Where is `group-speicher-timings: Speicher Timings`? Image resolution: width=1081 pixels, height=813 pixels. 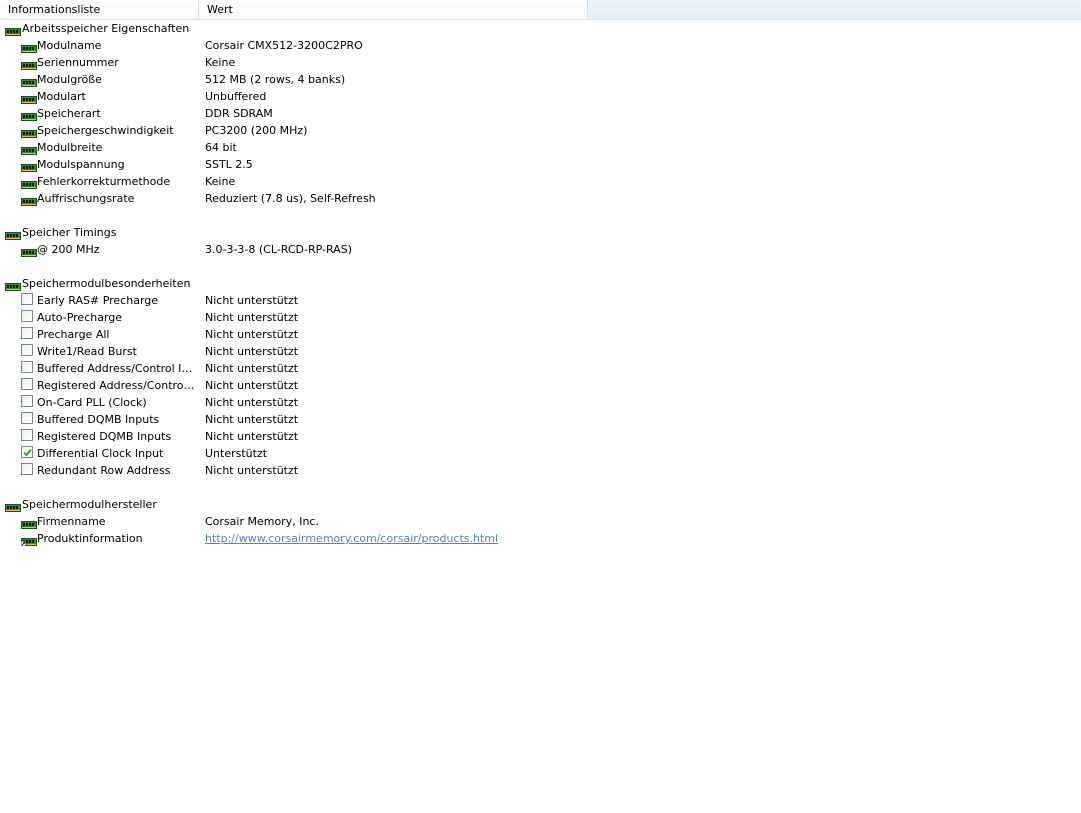
group-speicher-timings: Speicher Timings is located at coordinates (540, 232).